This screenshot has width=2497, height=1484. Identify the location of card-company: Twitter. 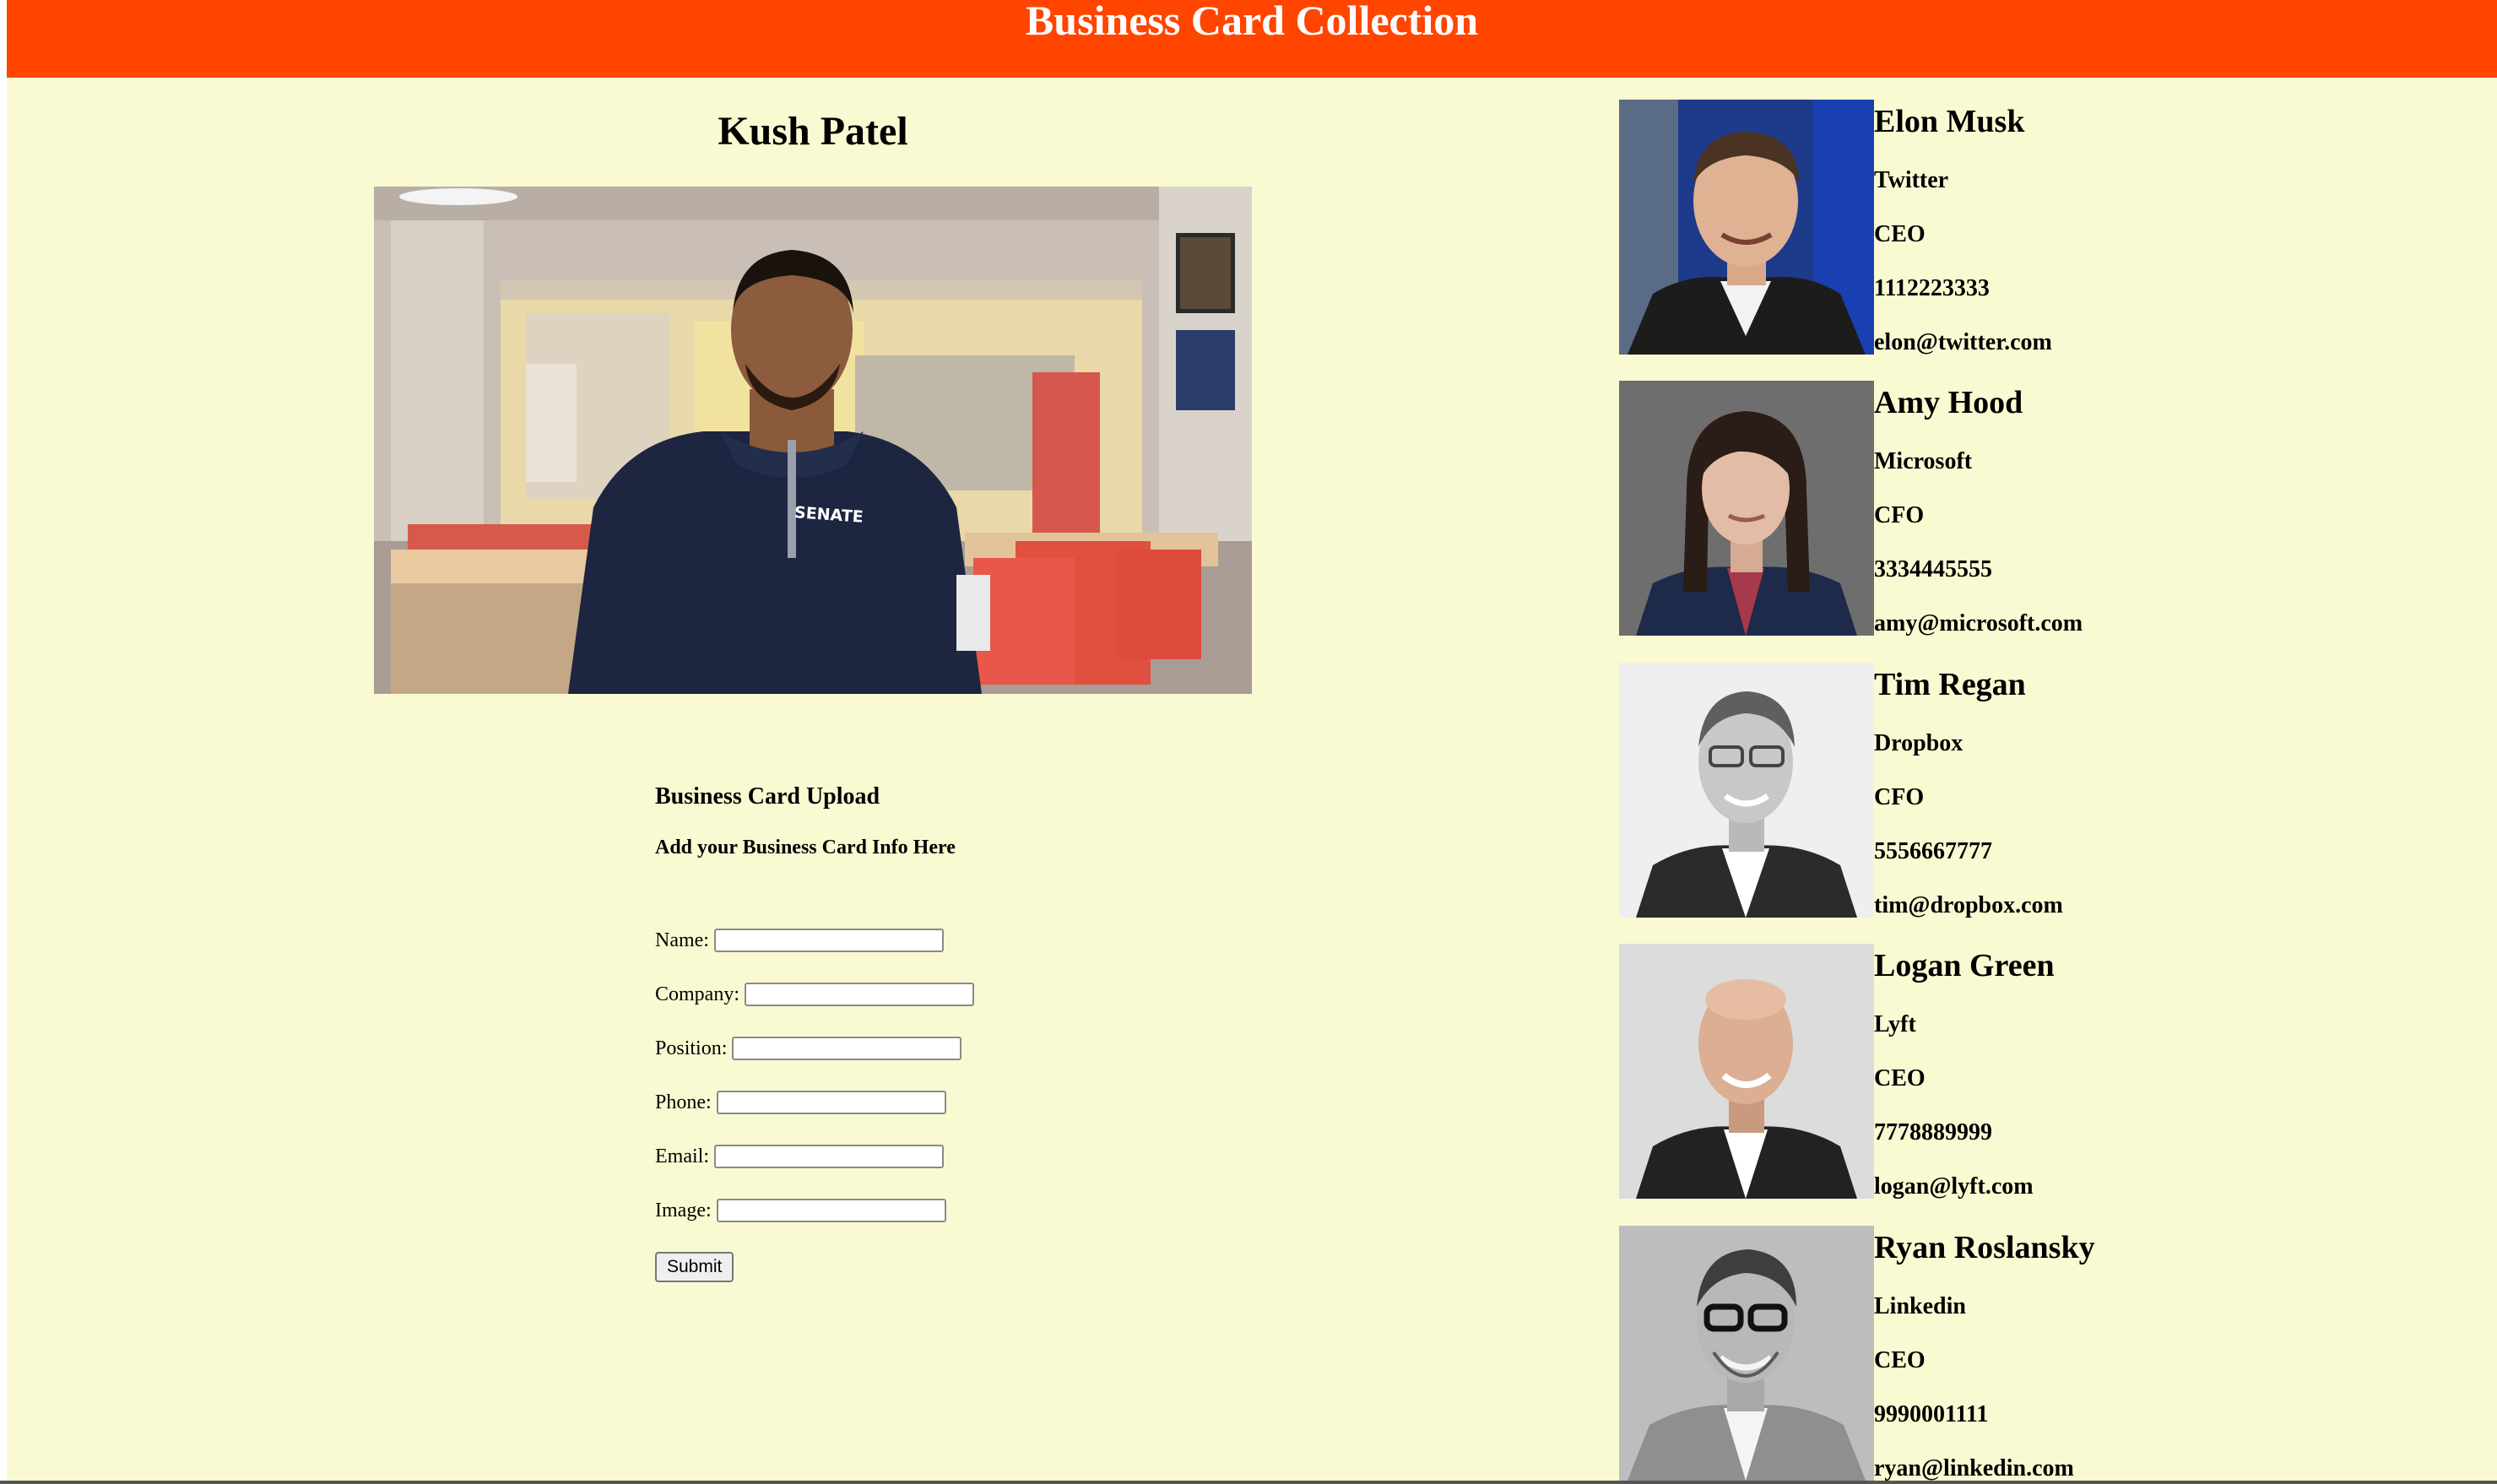
(1911, 180).